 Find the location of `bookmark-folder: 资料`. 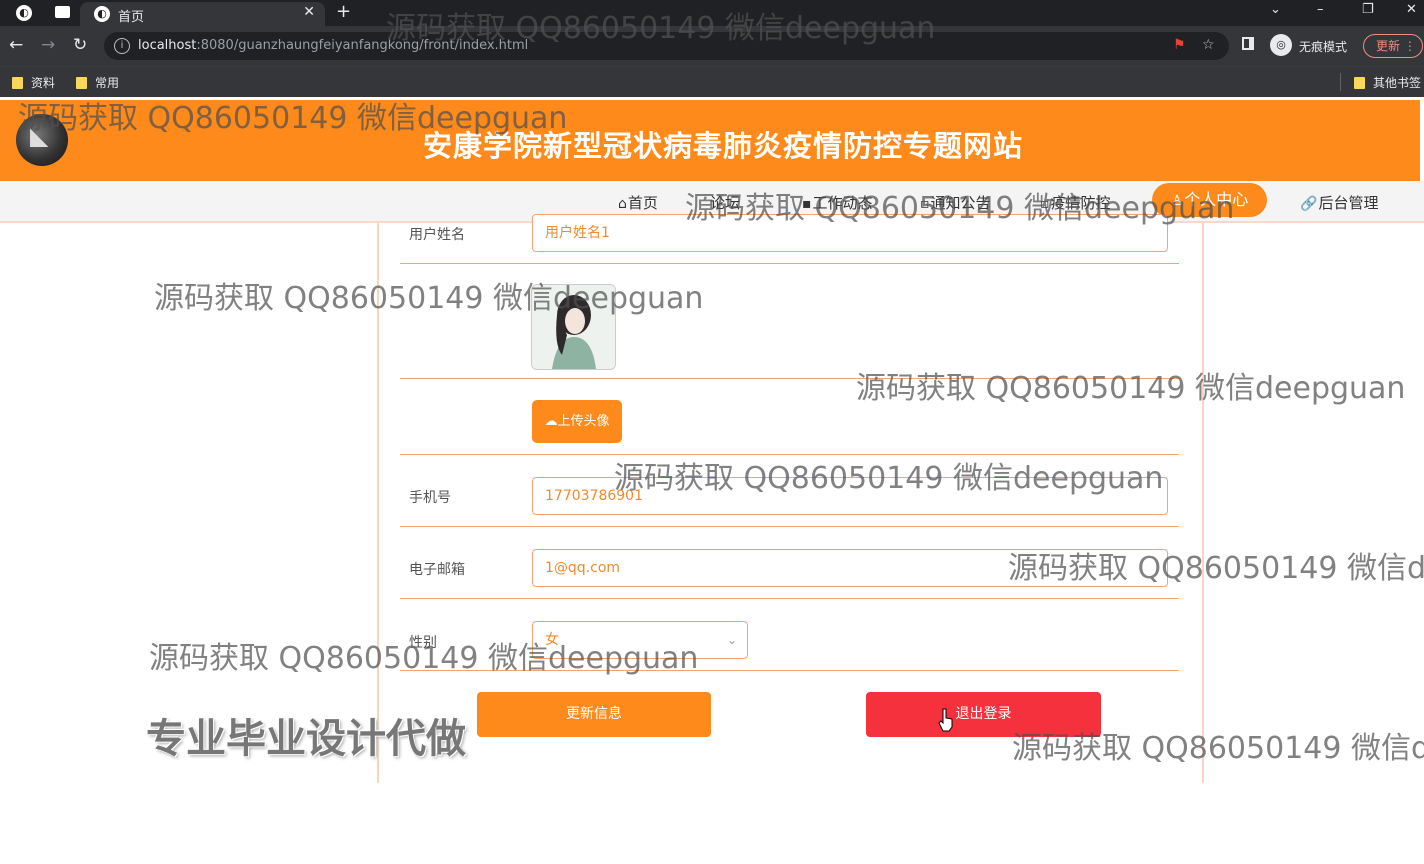

bookmark-folder: 资料 is located at coordinates (33, 82).